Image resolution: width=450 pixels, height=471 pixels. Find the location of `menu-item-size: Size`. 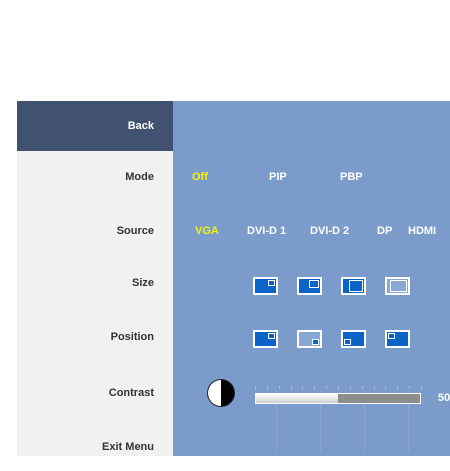

menu-item-size: Size is located at coordinates (85, 283).